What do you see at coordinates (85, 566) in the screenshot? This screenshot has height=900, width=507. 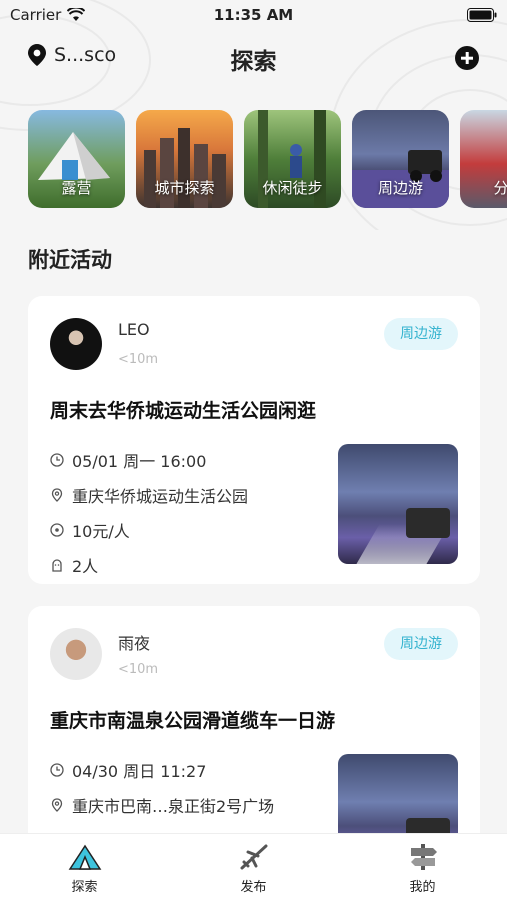 I see `people-text: 2人` at bounding box center [85, 566].